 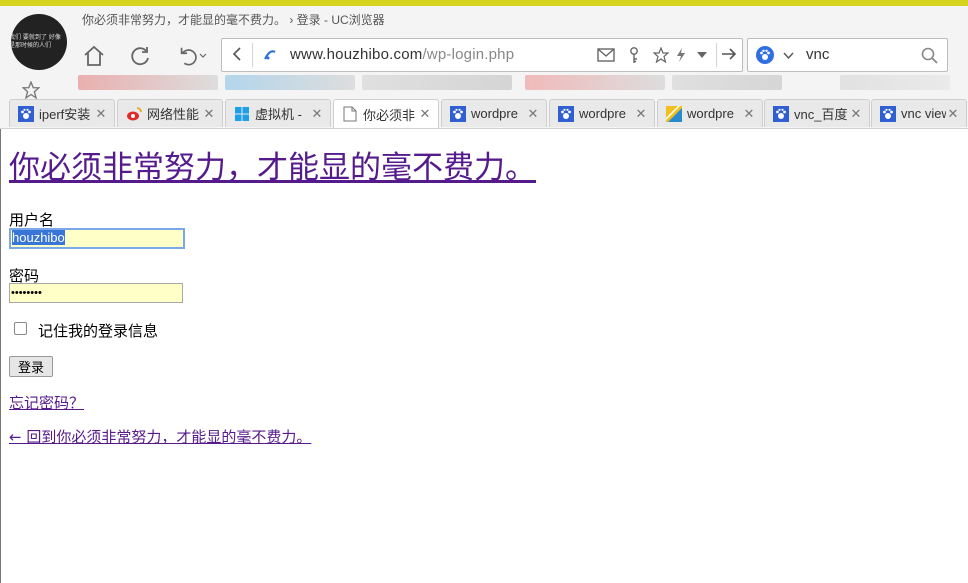 What do you see at coordinates (929, 55) in the screenshot?
I see `search-icon` at bounding box center [929, 55].